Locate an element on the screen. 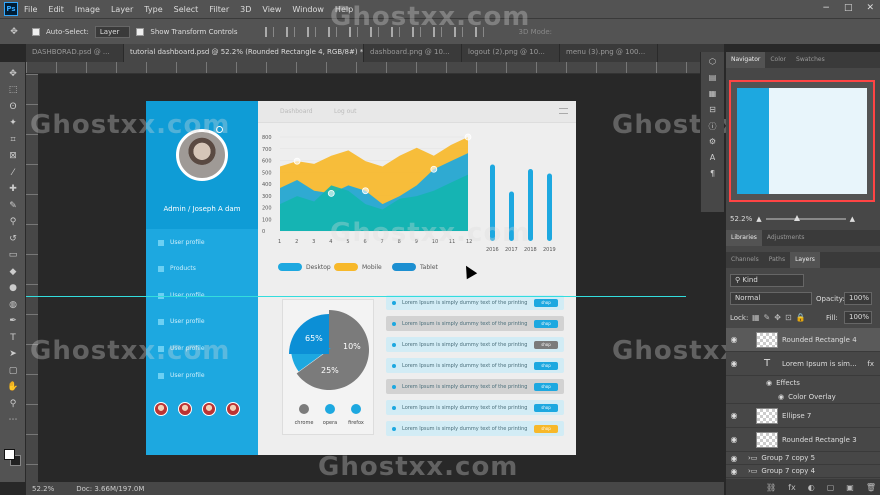 The width and height of the screenshot is (880, 495). history-icon: ▤ is located at coordinates (713, 78).